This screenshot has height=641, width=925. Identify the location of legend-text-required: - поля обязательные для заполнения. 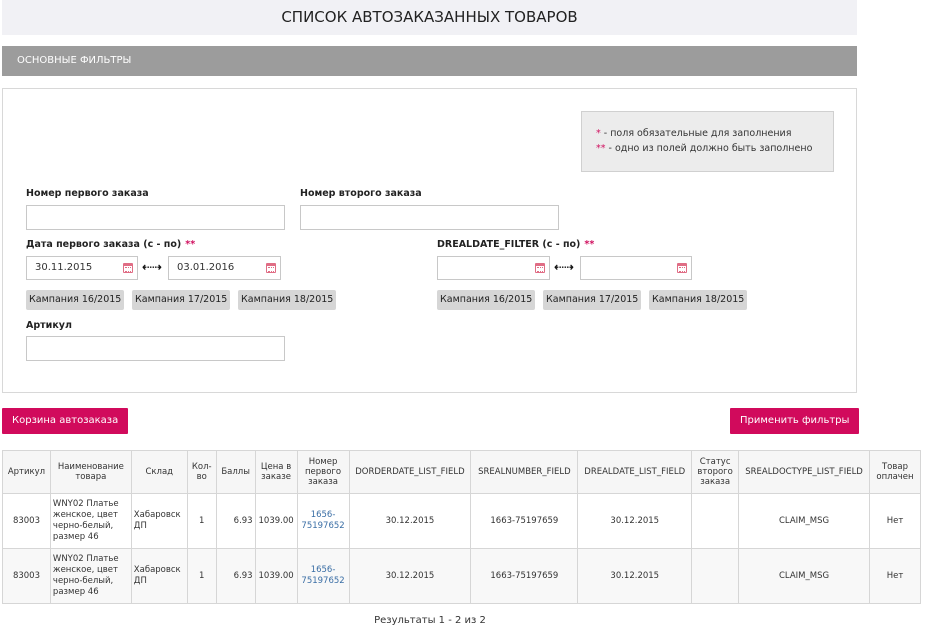
(696, 133).